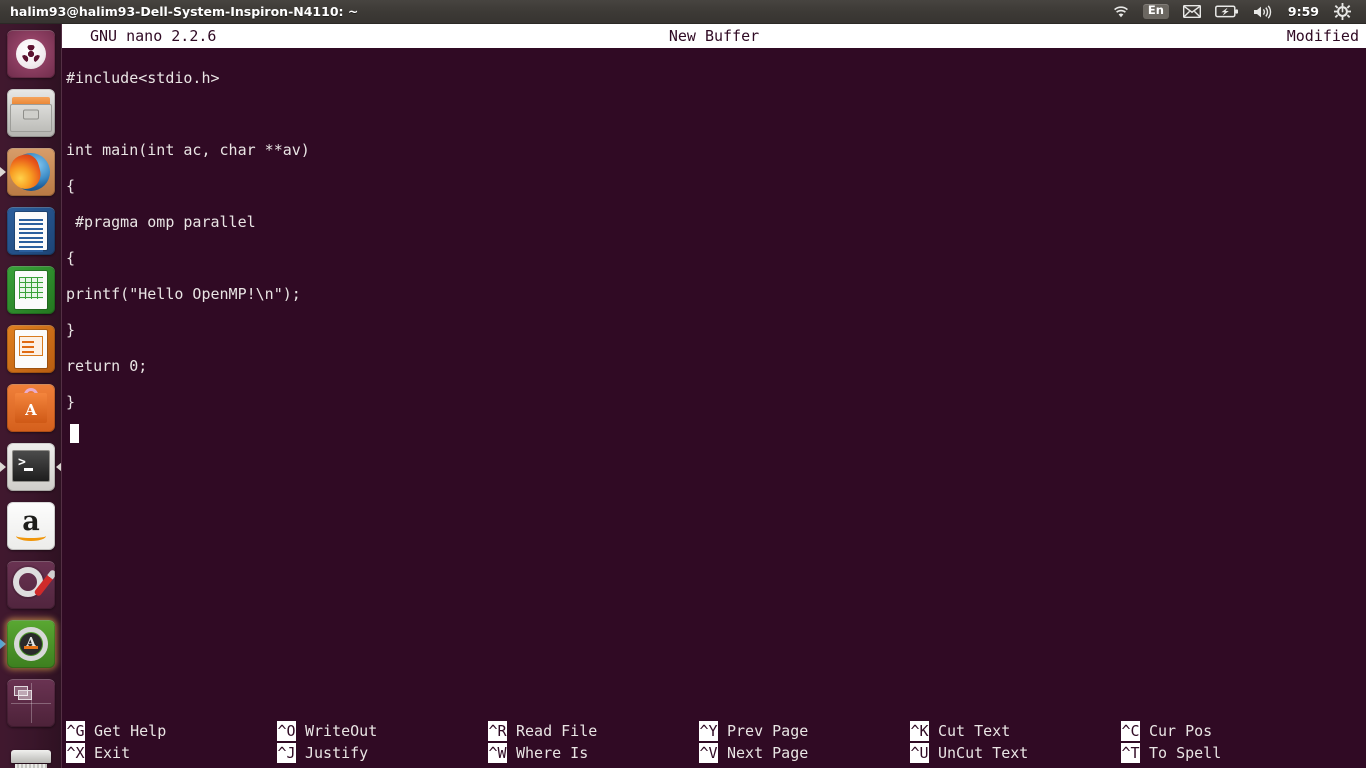  I want to click on unity-launcher: A > a A, so click(31, 396).